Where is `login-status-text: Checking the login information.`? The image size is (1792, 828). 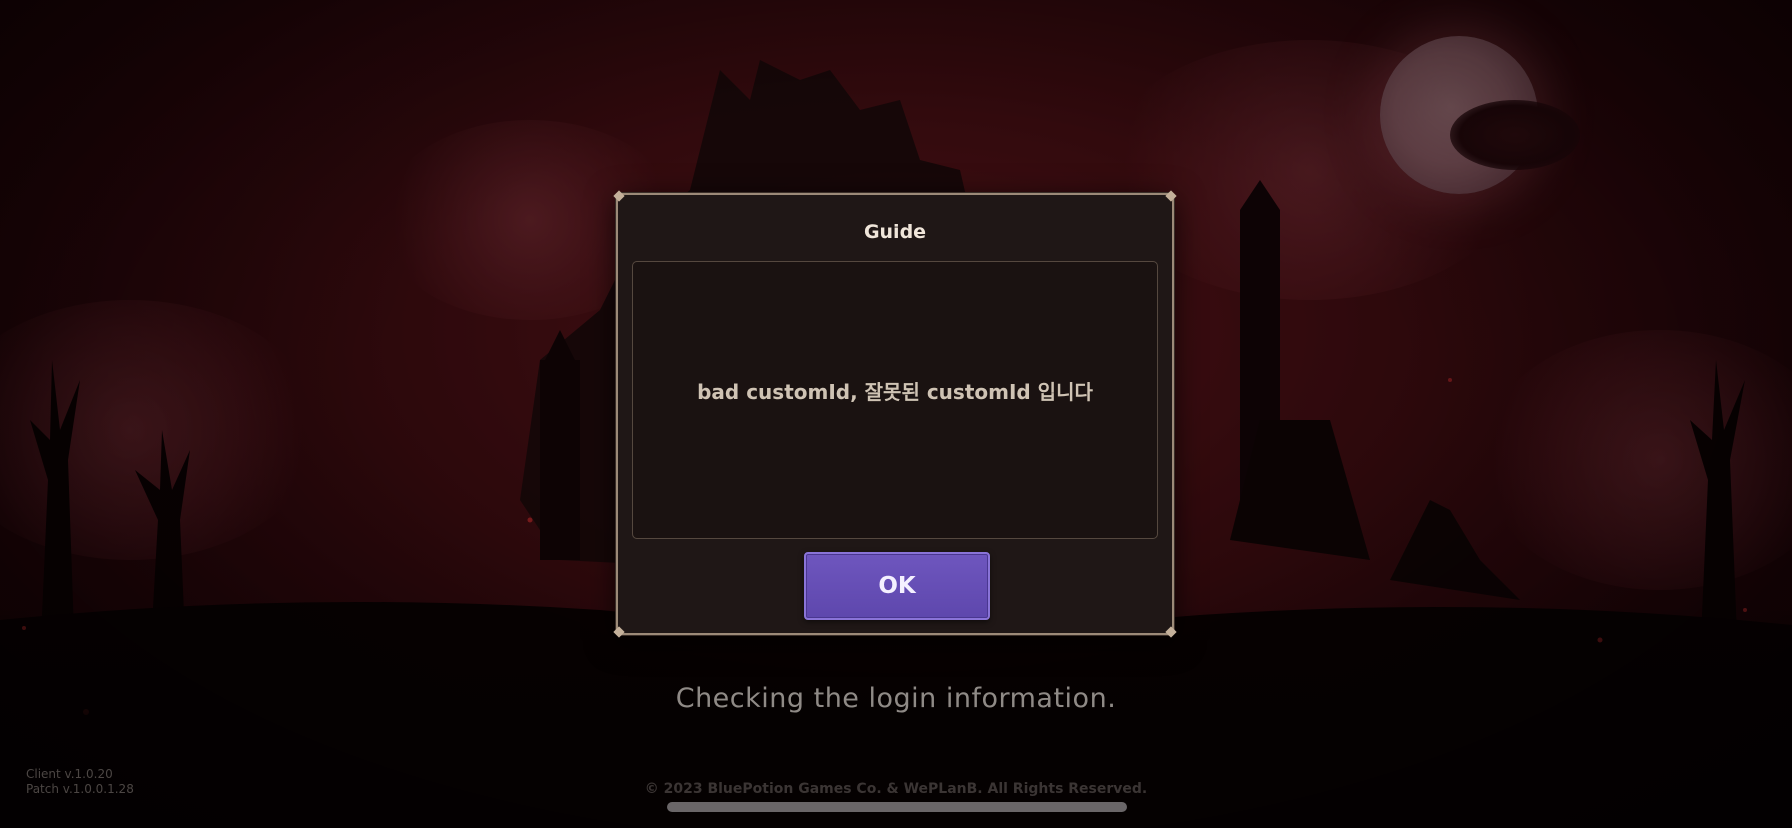
login-status-text: Checking the login information. is located at coordinates (896, 698).